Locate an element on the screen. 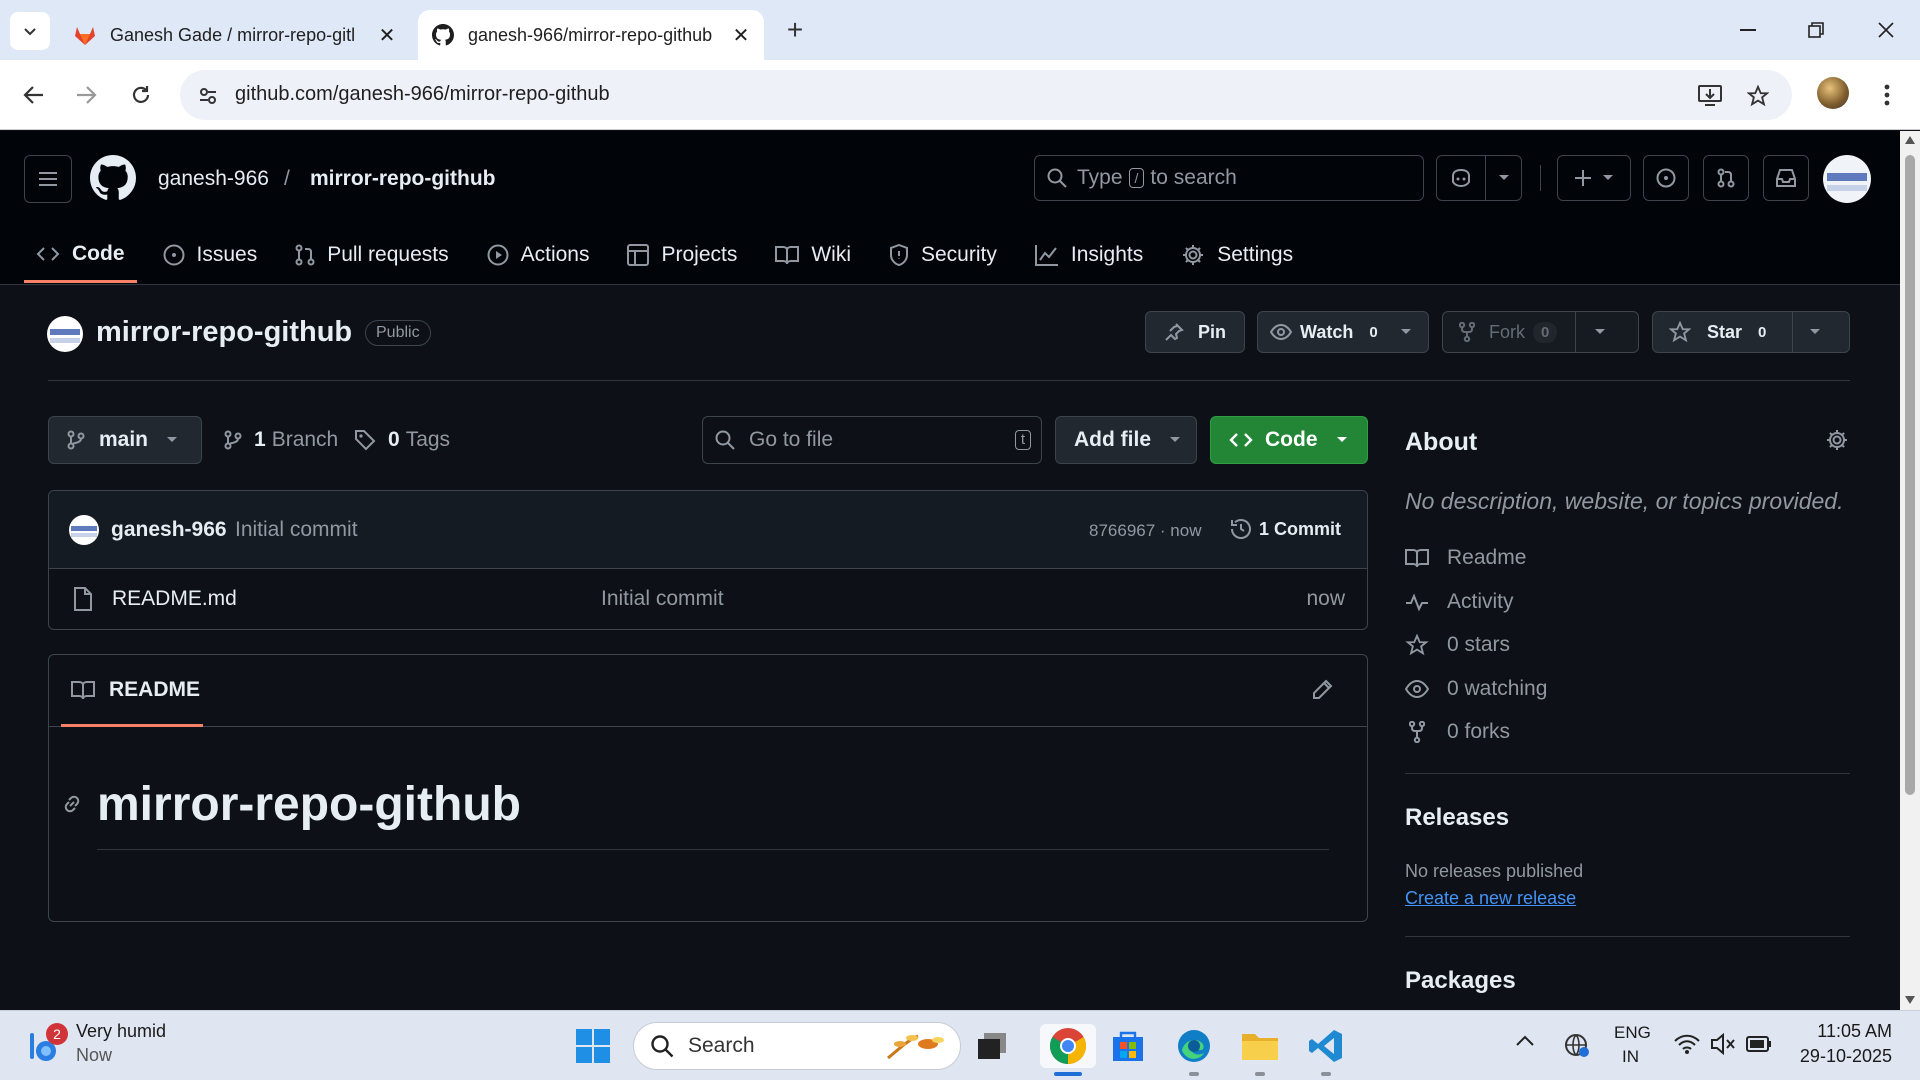 The height and width of the screenshot is (1080, 1920). readme-link: Readme is located at coordinates (1465, 558).